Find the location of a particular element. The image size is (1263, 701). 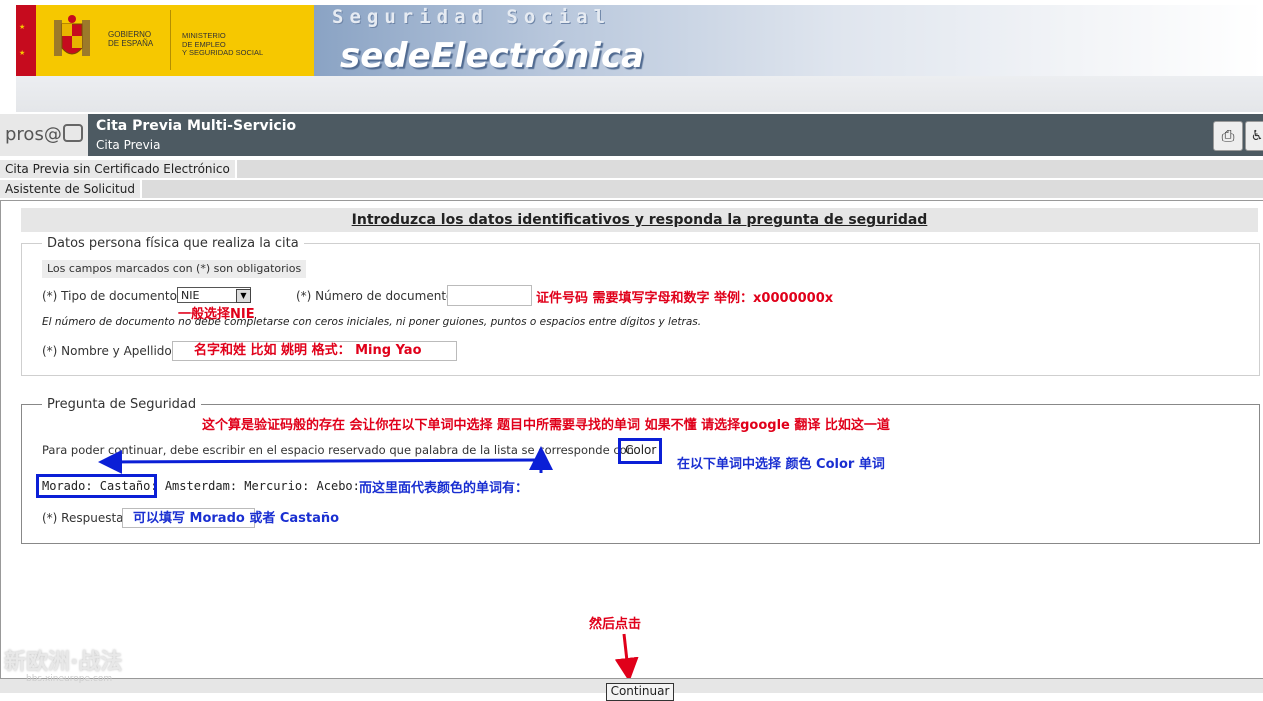

watermark-url: bbs.xineurope.com is located at coordinates (69, 679).